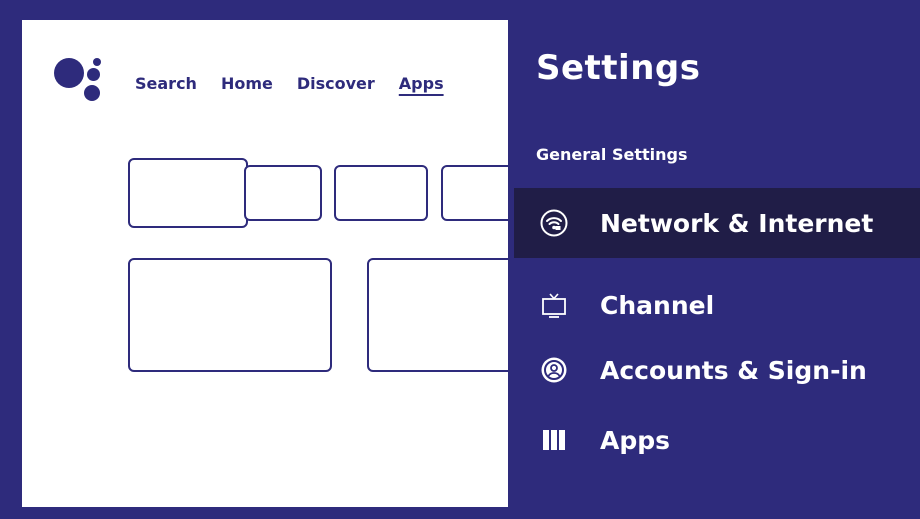  Describe the element at coordinates (289, 83) in the screenshot. I see `home-nav: Search Home Discover Apps` at that location.